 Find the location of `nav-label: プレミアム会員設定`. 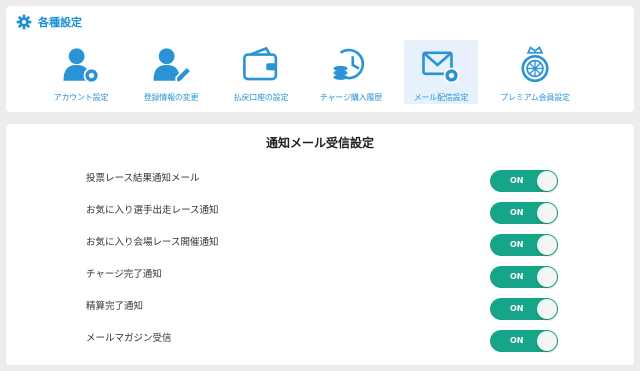

nav-label: プレミアム会員設定 is located at coordinates (535, 97).